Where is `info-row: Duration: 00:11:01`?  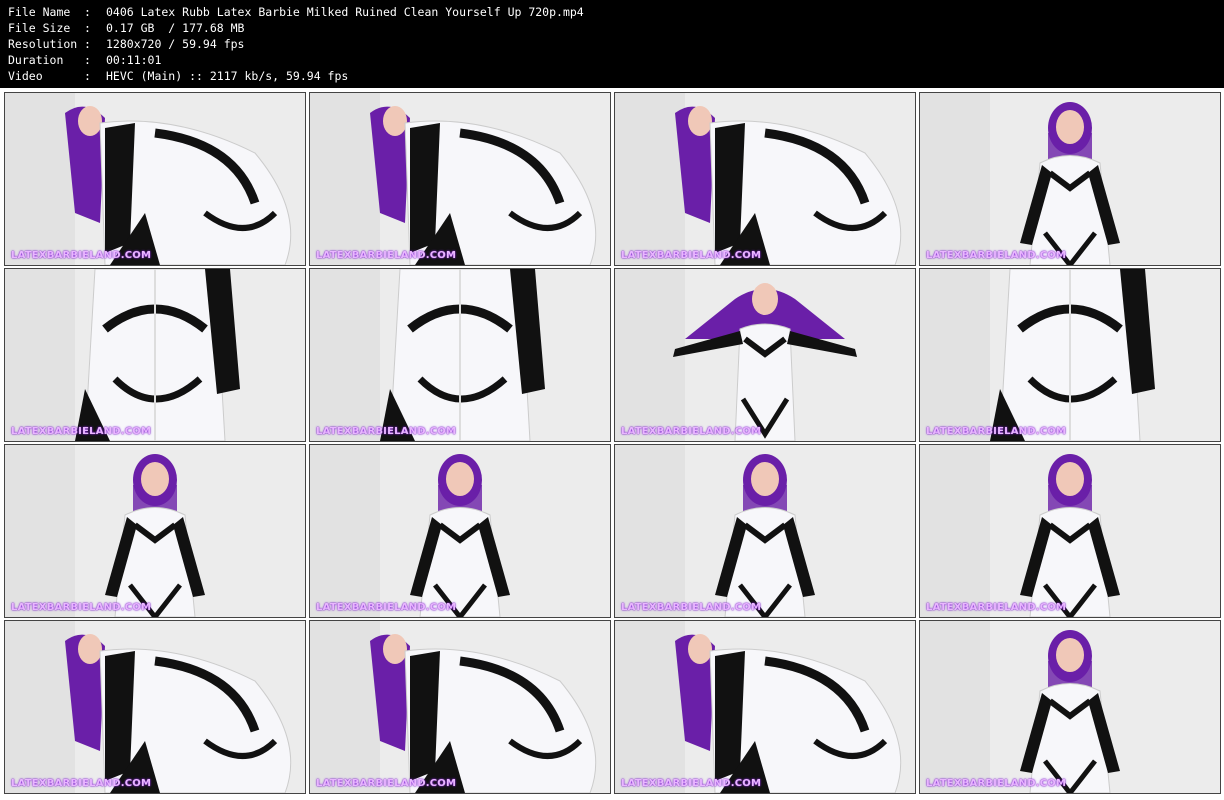 info-row: Duration: 00:11:01 is located at coordinates (84, 60).